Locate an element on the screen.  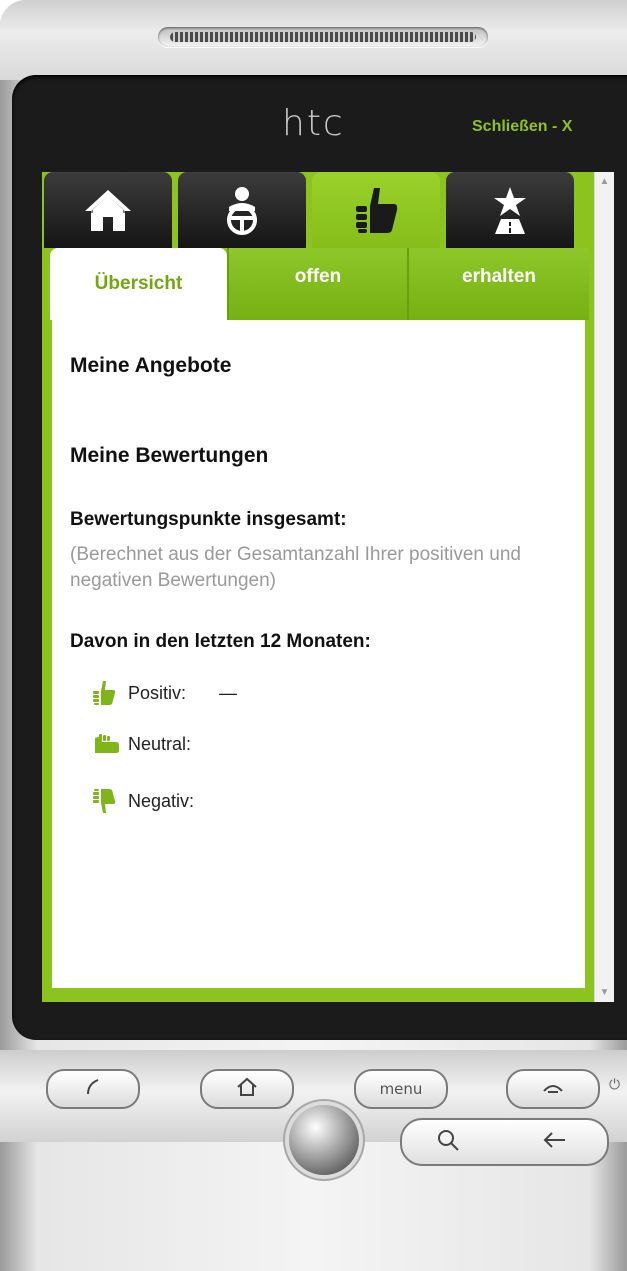
menu-button: menu is located at coordinates (401, 1089).